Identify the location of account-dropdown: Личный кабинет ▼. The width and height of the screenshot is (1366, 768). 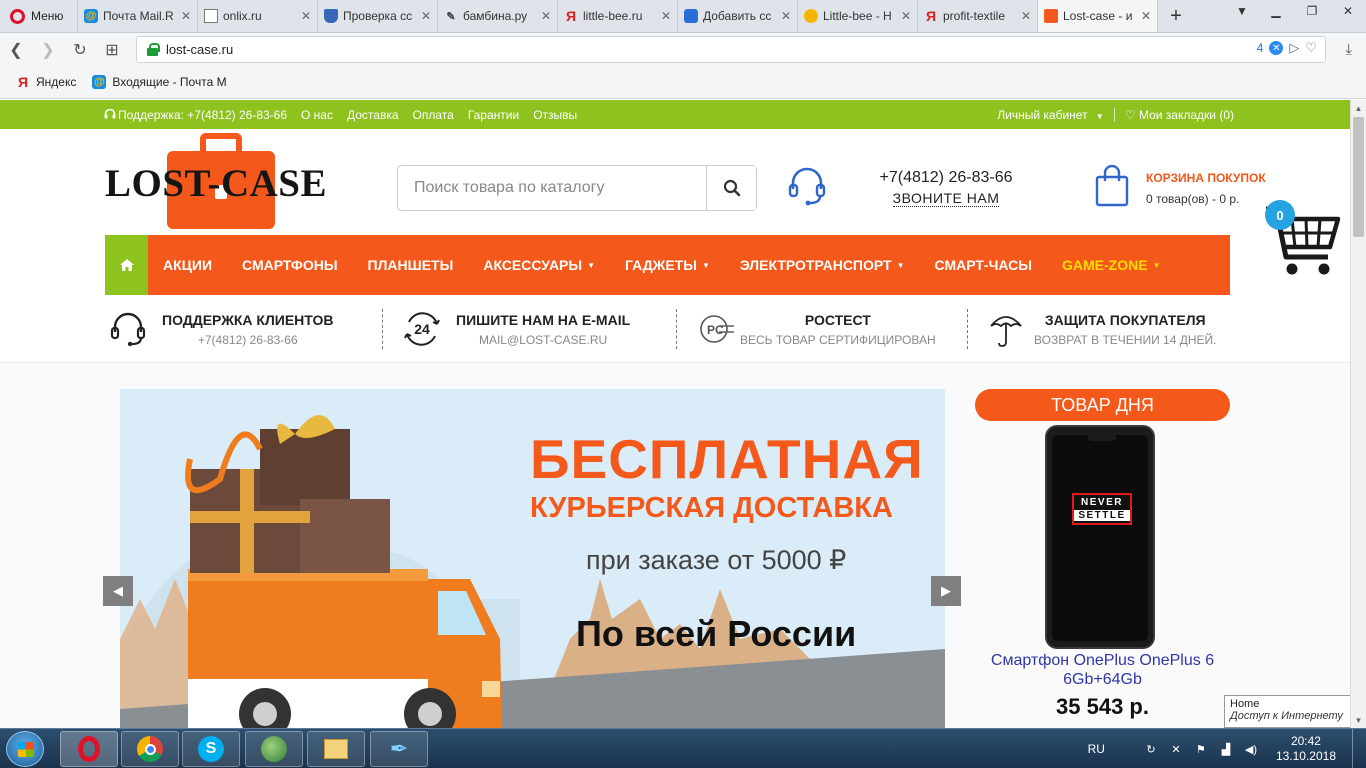
(1050, 115).